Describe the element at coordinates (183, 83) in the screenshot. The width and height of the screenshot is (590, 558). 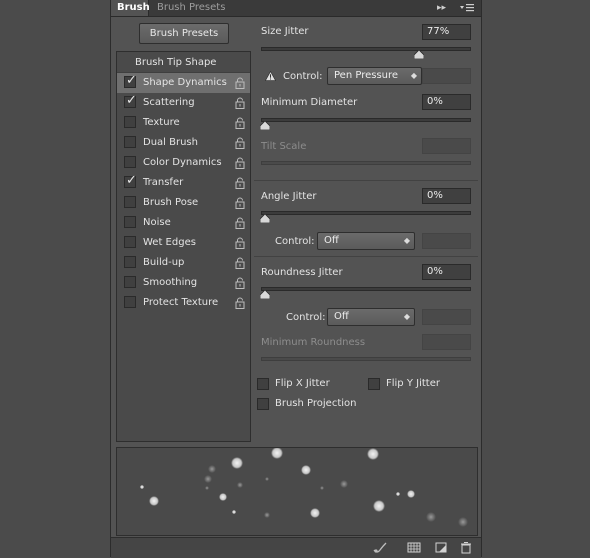
I see `list-item-shape-dynamics: ✓ Shape Dynamics` at that location.